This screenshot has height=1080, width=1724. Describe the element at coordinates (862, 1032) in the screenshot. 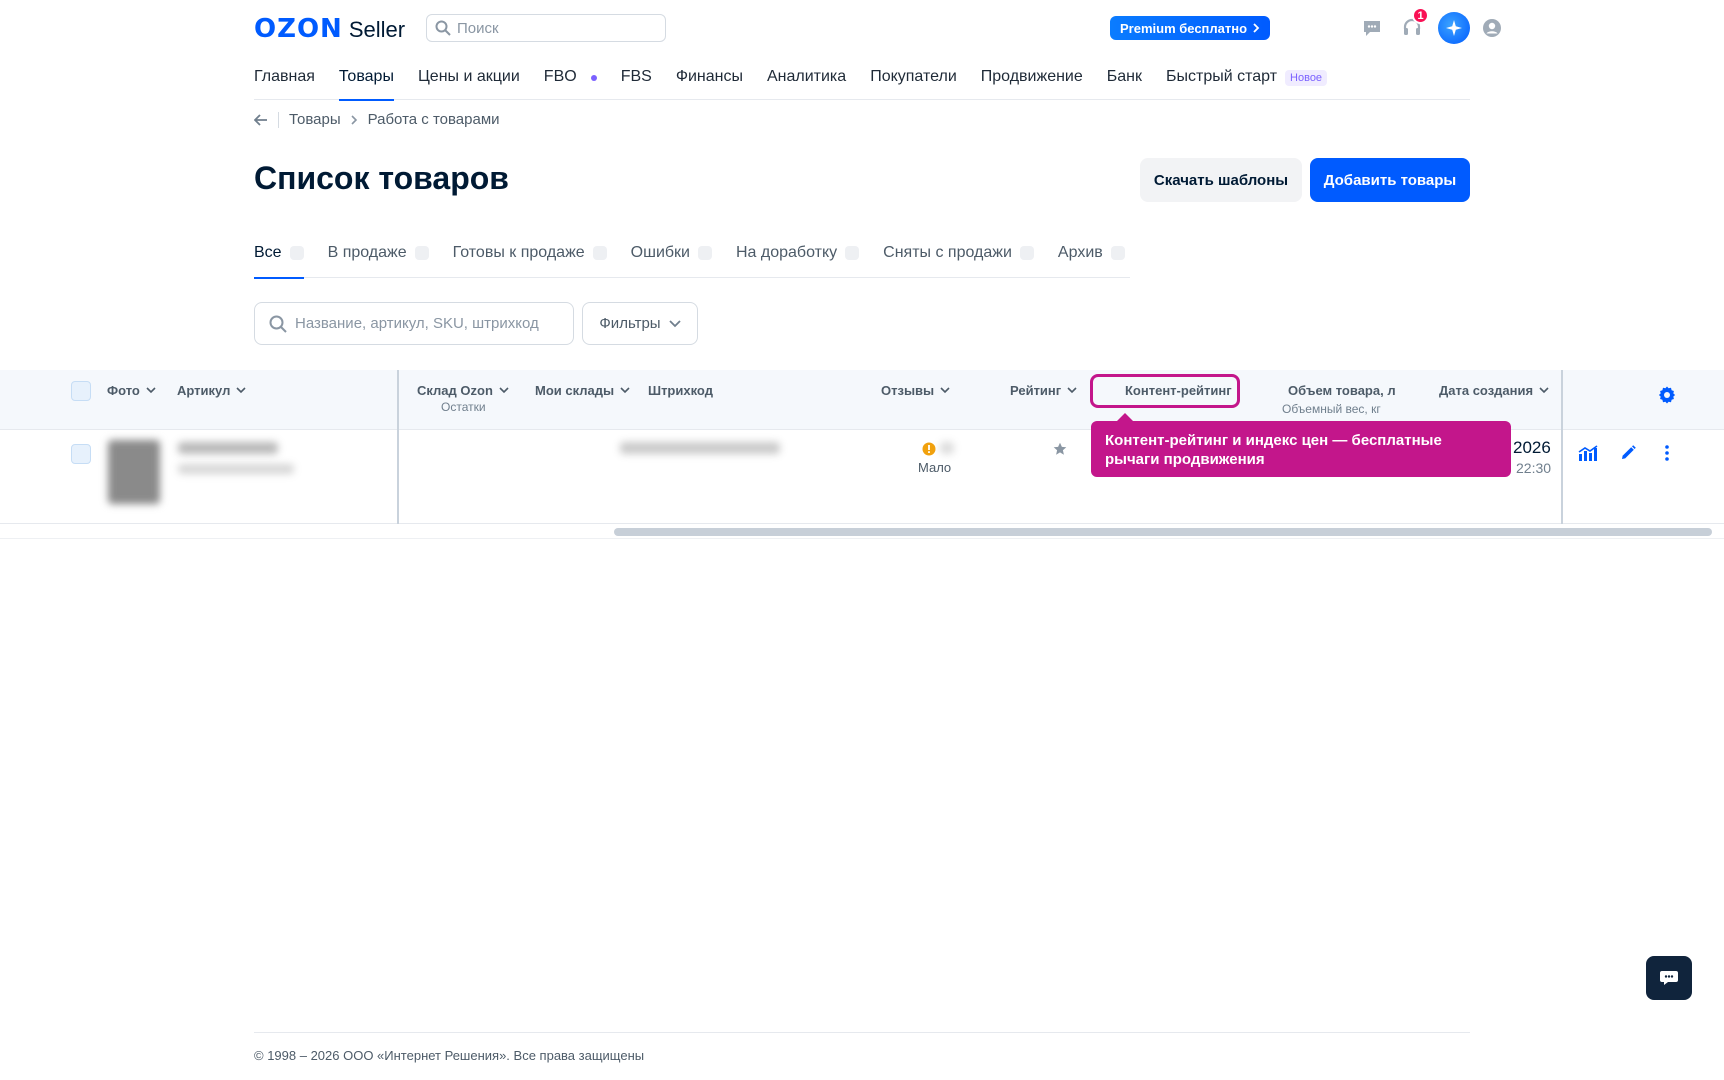

I see `footer-divider` at that location.